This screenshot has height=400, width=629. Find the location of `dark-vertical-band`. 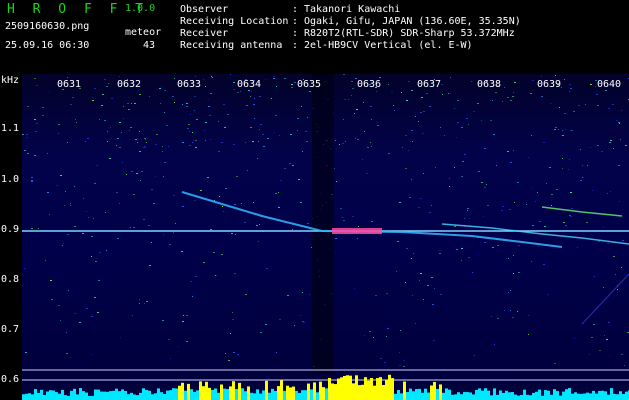

dark-vertical-band is located at coordinates (323, 224).